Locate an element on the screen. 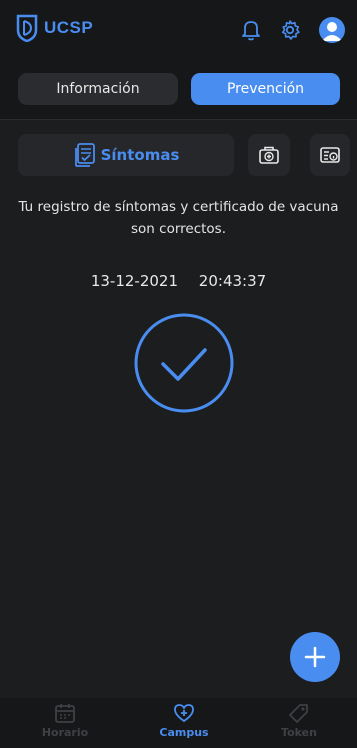  calendar-icon is located at coordinates (65, 713).